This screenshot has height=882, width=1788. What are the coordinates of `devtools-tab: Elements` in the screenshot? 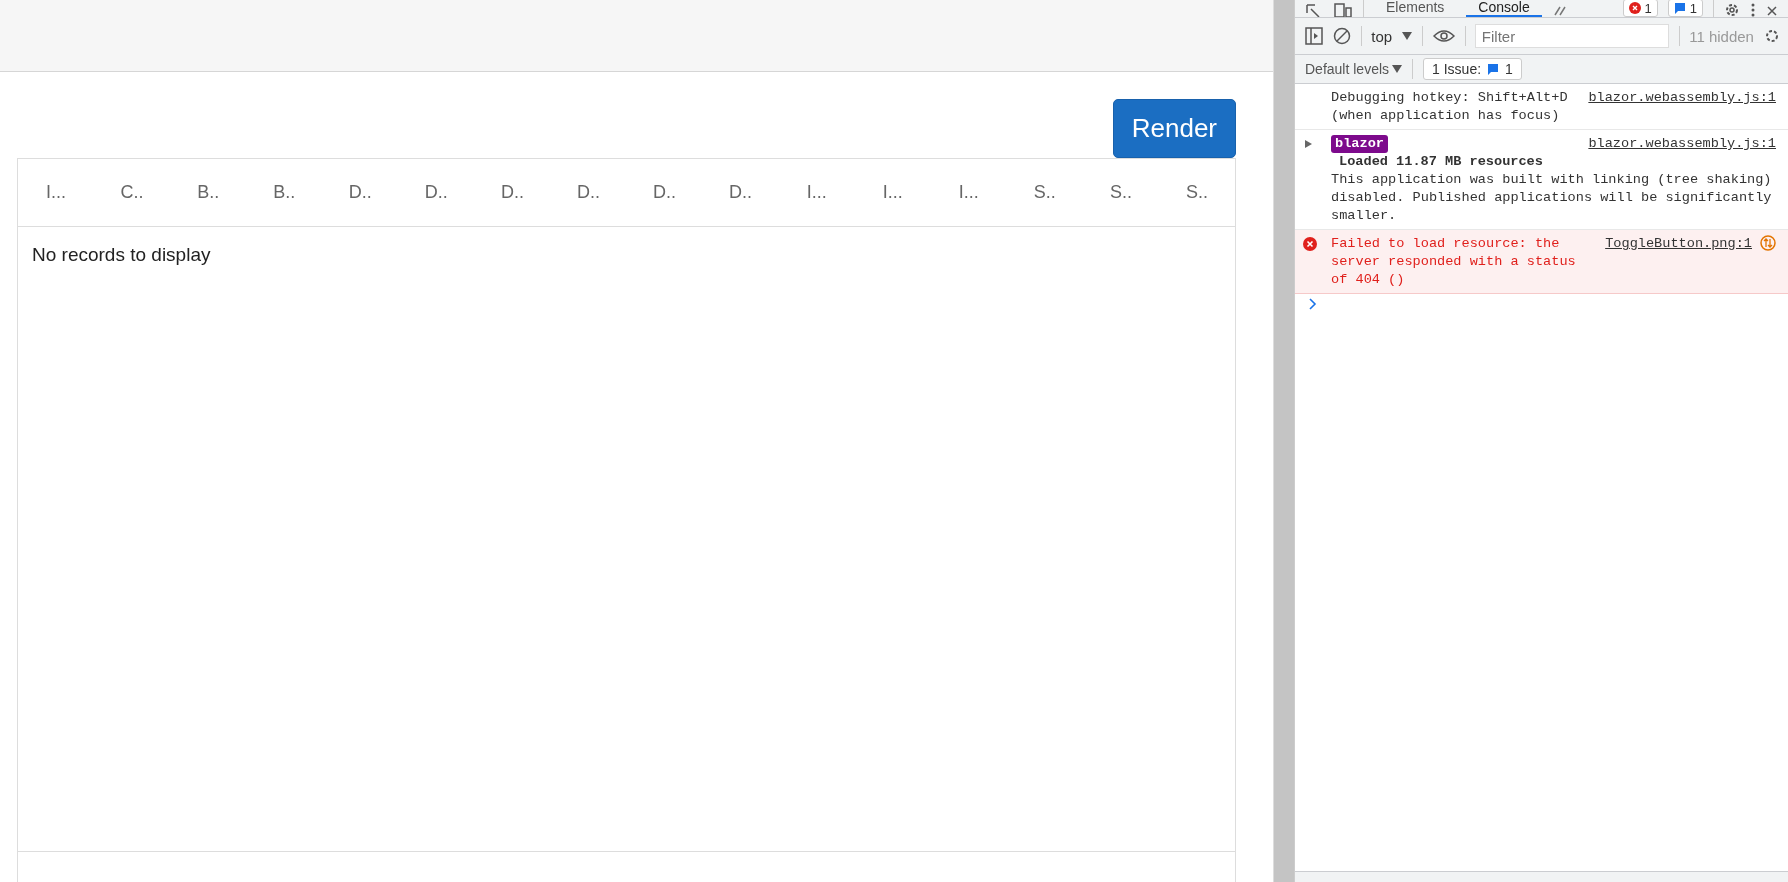 It's located at (1415, 8).